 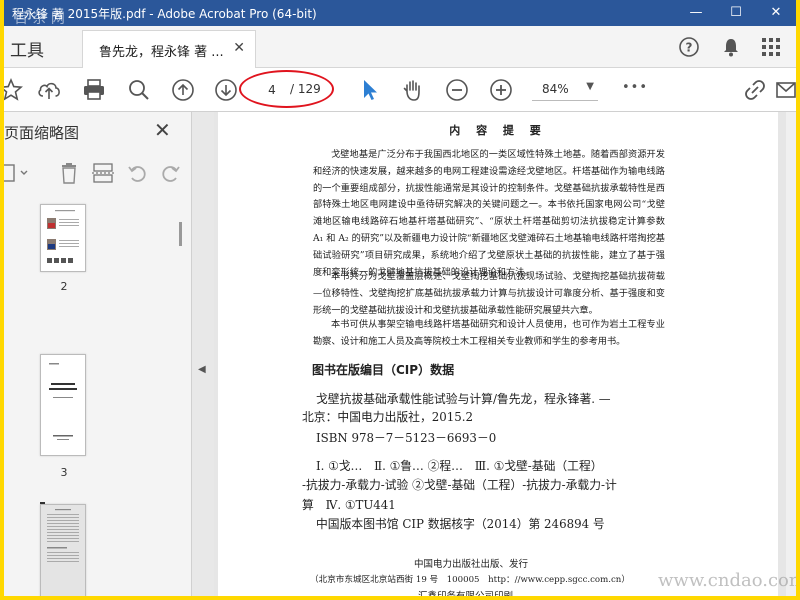 I want to click on maximize-button: ☐, so click(x=736, y=13).